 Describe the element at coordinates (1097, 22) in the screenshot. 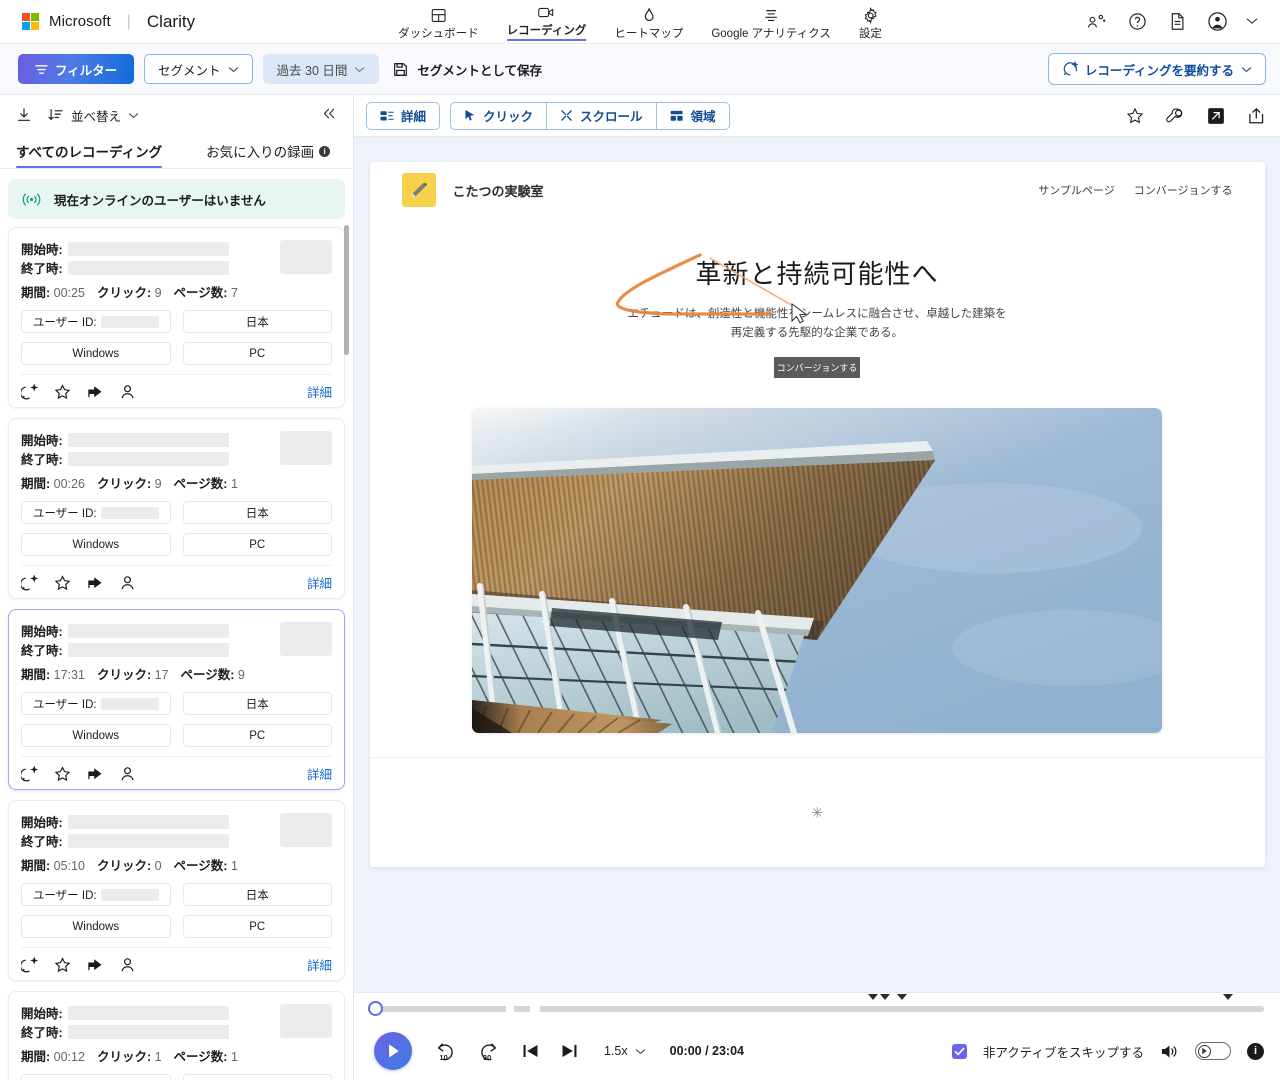

I see `people-share-icon` at that location.